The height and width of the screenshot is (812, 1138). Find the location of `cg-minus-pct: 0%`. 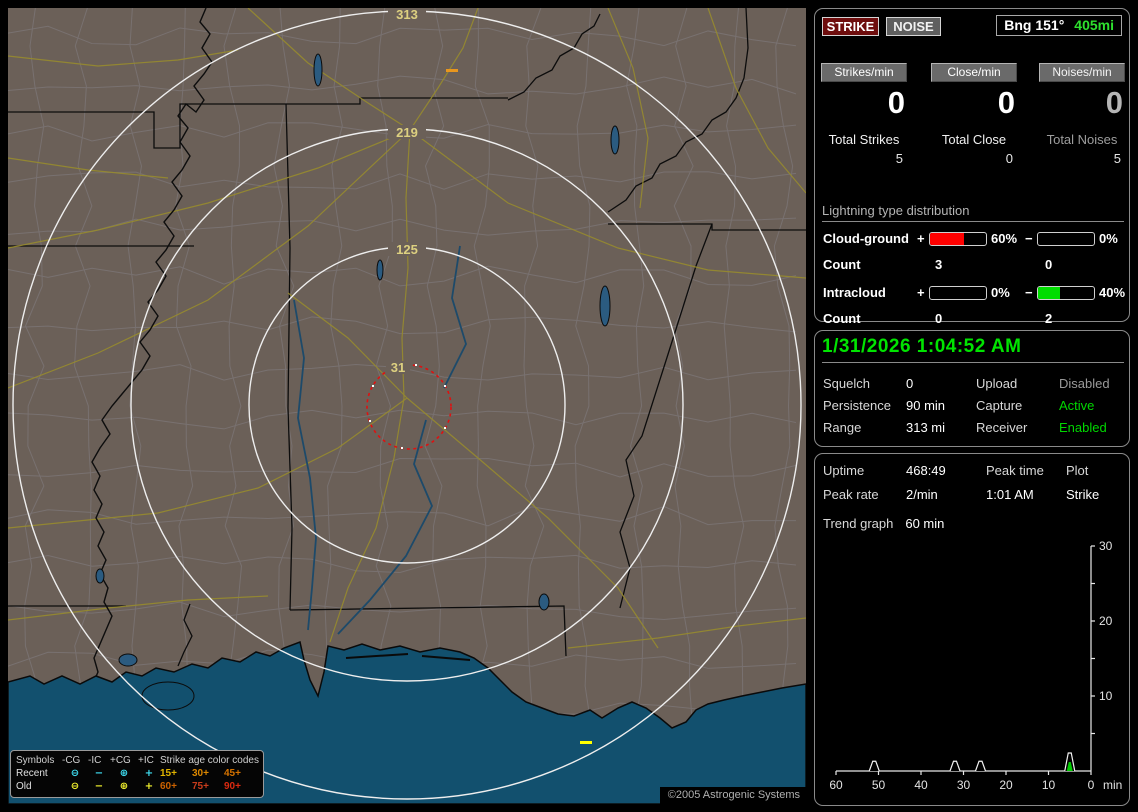

cg-minus-pct: 0% is located at coordinates (1108, 238).